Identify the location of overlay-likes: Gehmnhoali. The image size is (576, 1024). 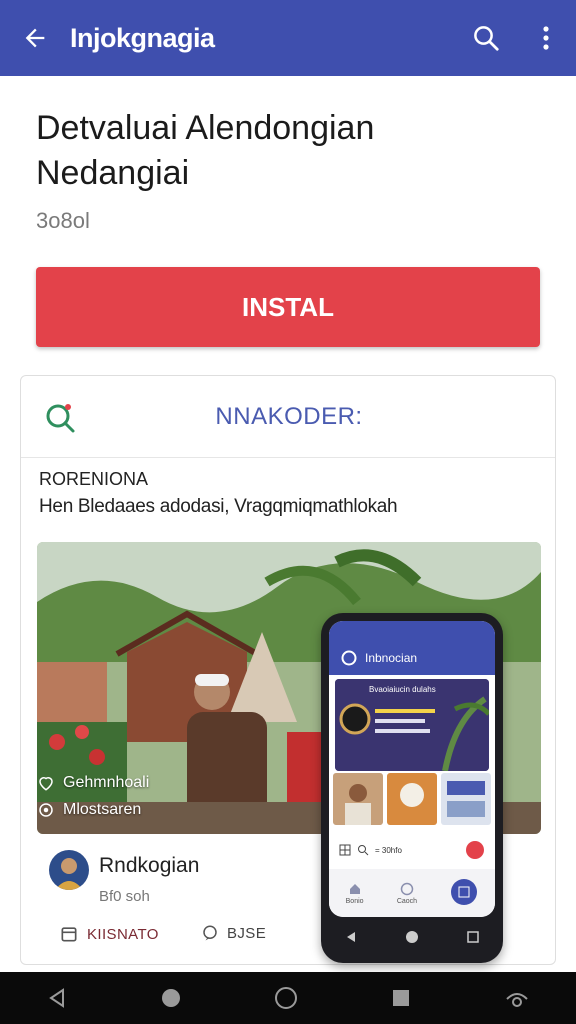
(93, 783).